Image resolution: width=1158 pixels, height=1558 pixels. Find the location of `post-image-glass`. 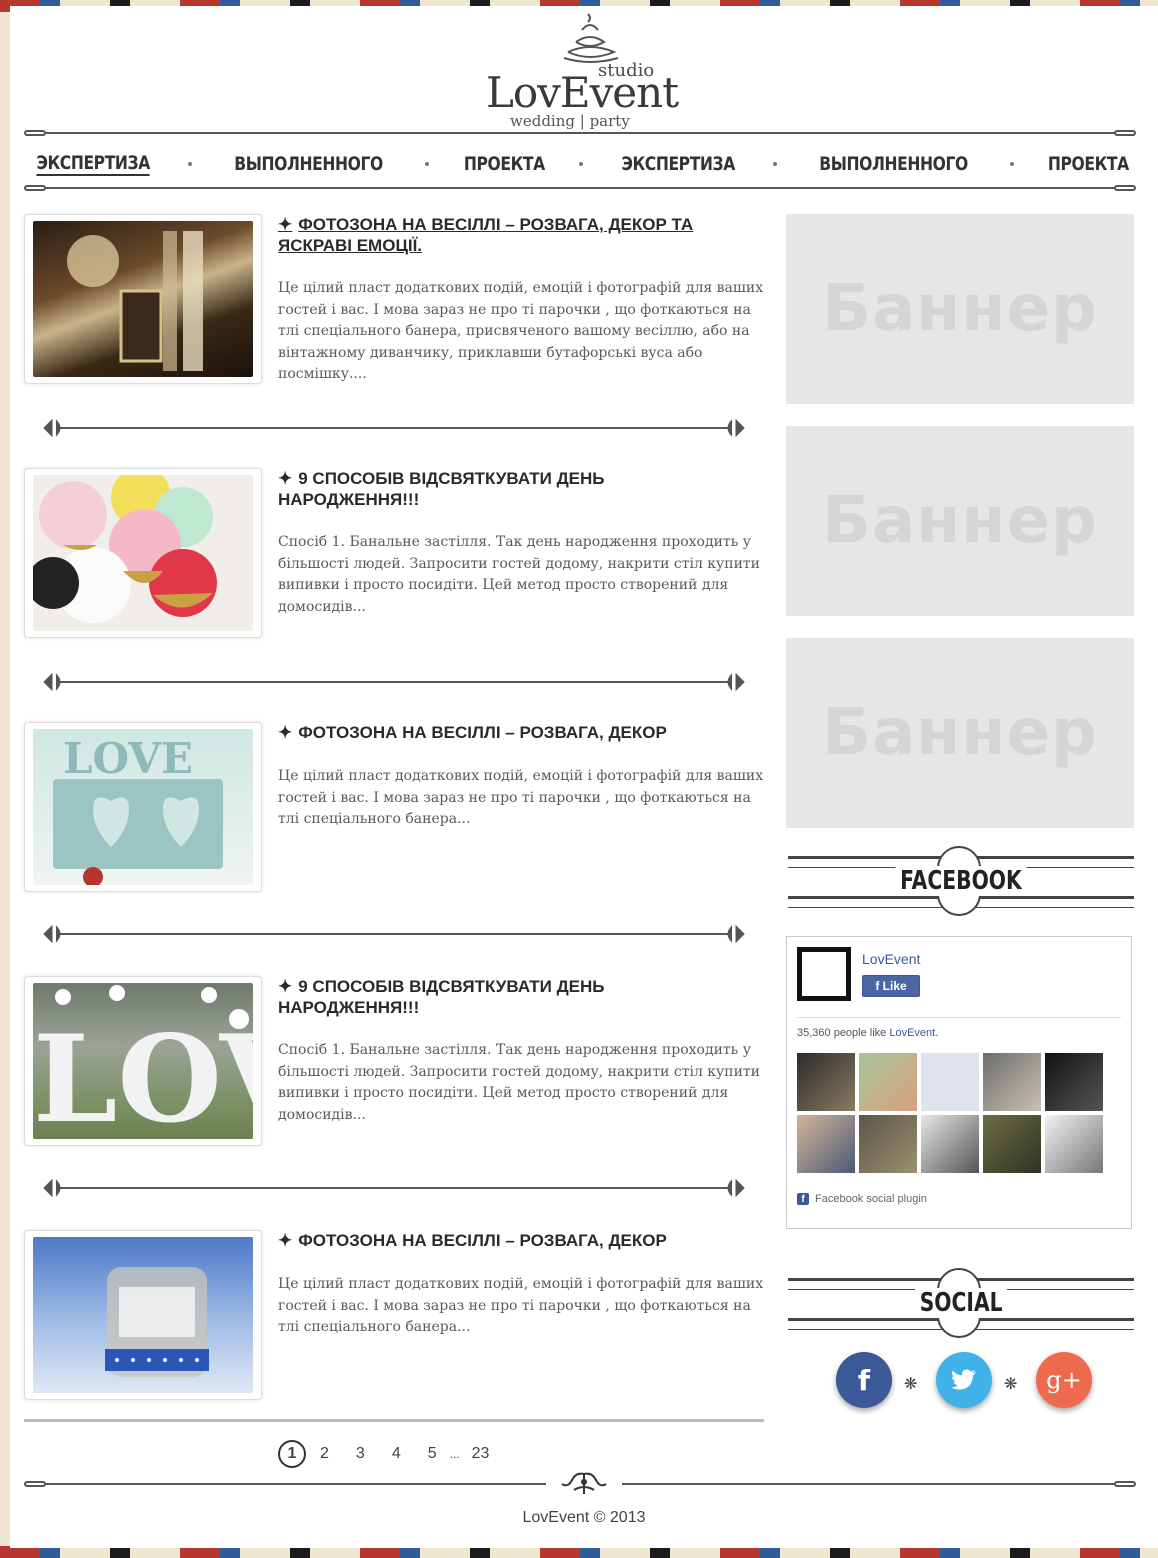

post-image-glass is located at coordinates (143, 1315).